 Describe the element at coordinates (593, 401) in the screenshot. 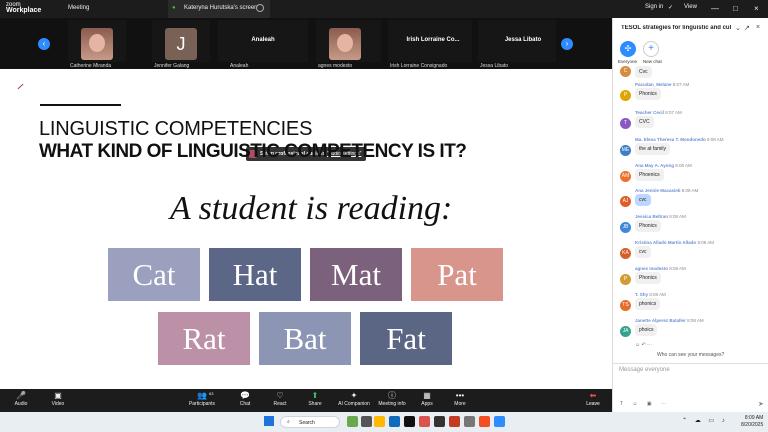

I see `leave-button: ⬅ Leave` at that location.